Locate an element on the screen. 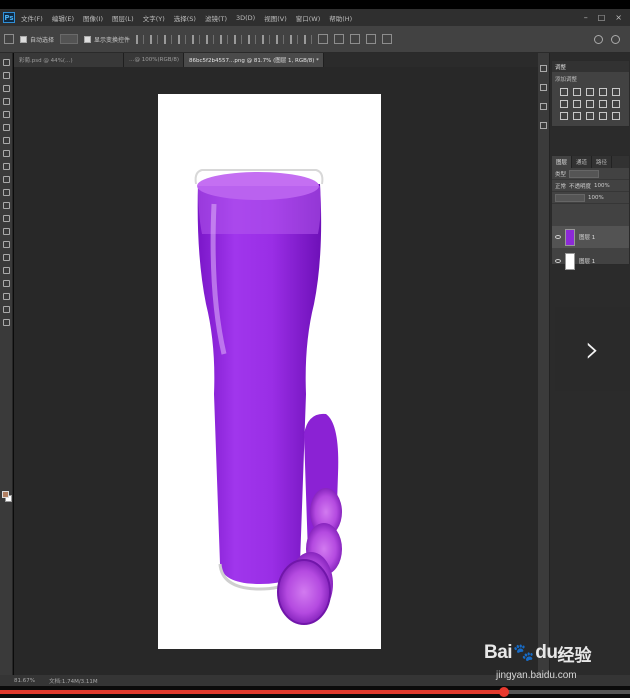 Image resolution: width=630 pixels, height=698 pixels. color-balance-icon is located at coordinates (577, 104).